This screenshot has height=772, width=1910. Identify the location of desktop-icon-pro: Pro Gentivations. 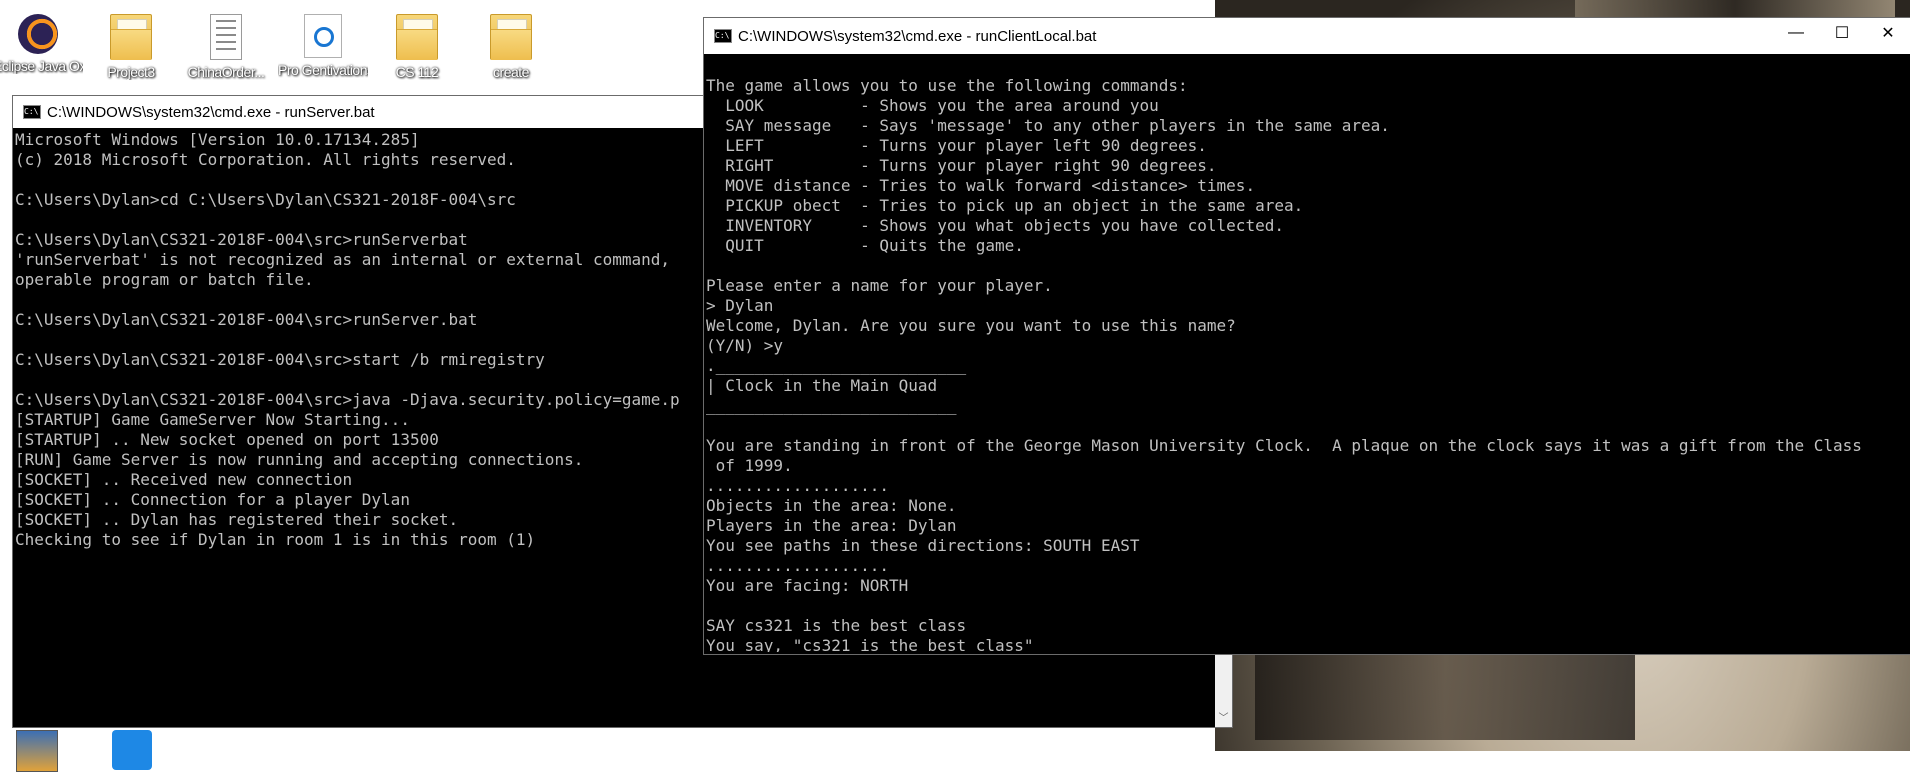
(323, 46).